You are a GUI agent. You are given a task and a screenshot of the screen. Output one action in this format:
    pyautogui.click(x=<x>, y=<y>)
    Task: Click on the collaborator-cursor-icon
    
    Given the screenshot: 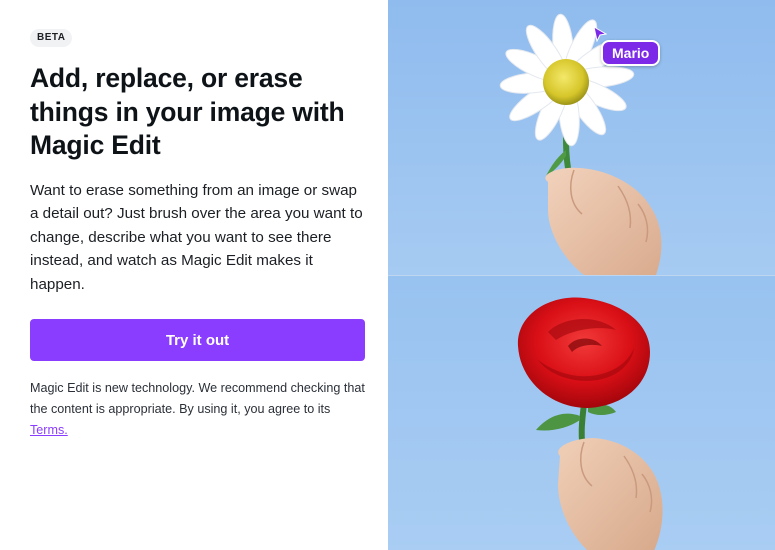 What is the action you would take?
    pyautogui.click(x=600, y=34)
    